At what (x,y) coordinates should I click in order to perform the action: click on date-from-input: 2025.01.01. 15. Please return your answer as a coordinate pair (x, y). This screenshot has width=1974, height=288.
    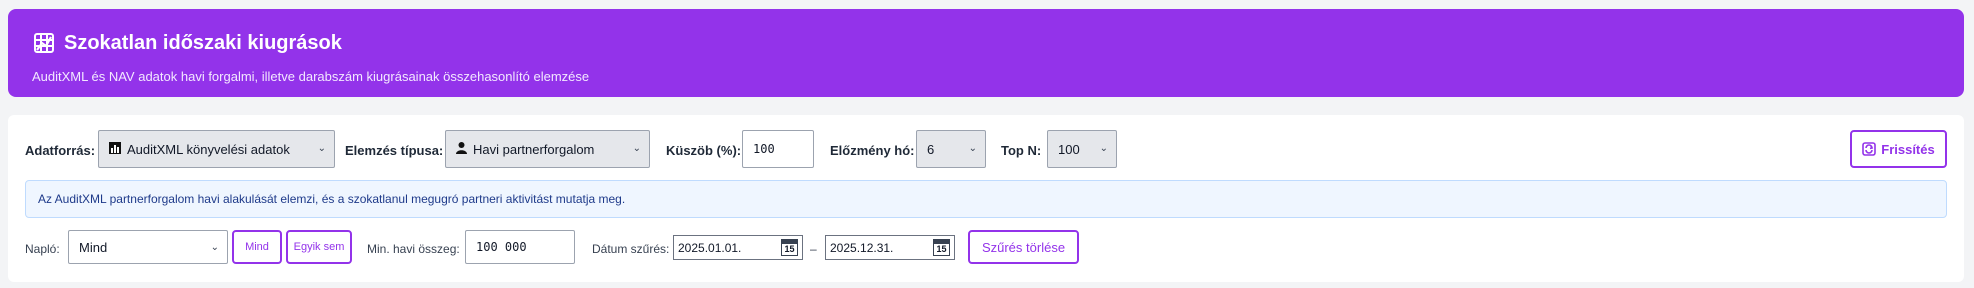
    Looking at the image, I should click on (738, 247).